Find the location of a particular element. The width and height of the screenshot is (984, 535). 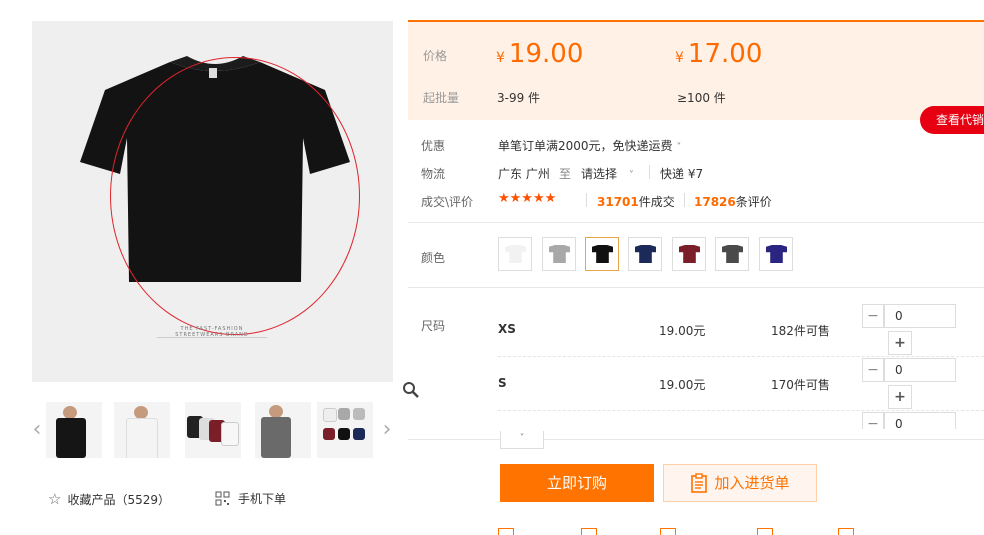

add-to-cart-button: 加入进货单 is located at coordinates (740, 483).